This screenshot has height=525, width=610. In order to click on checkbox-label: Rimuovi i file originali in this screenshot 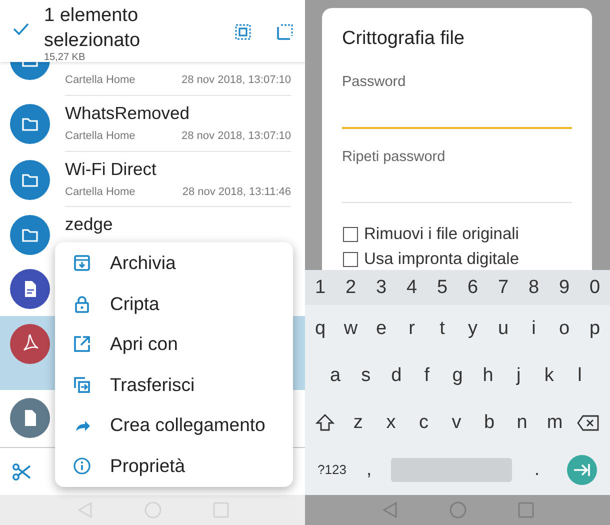, I will do `click(441, 234)`.